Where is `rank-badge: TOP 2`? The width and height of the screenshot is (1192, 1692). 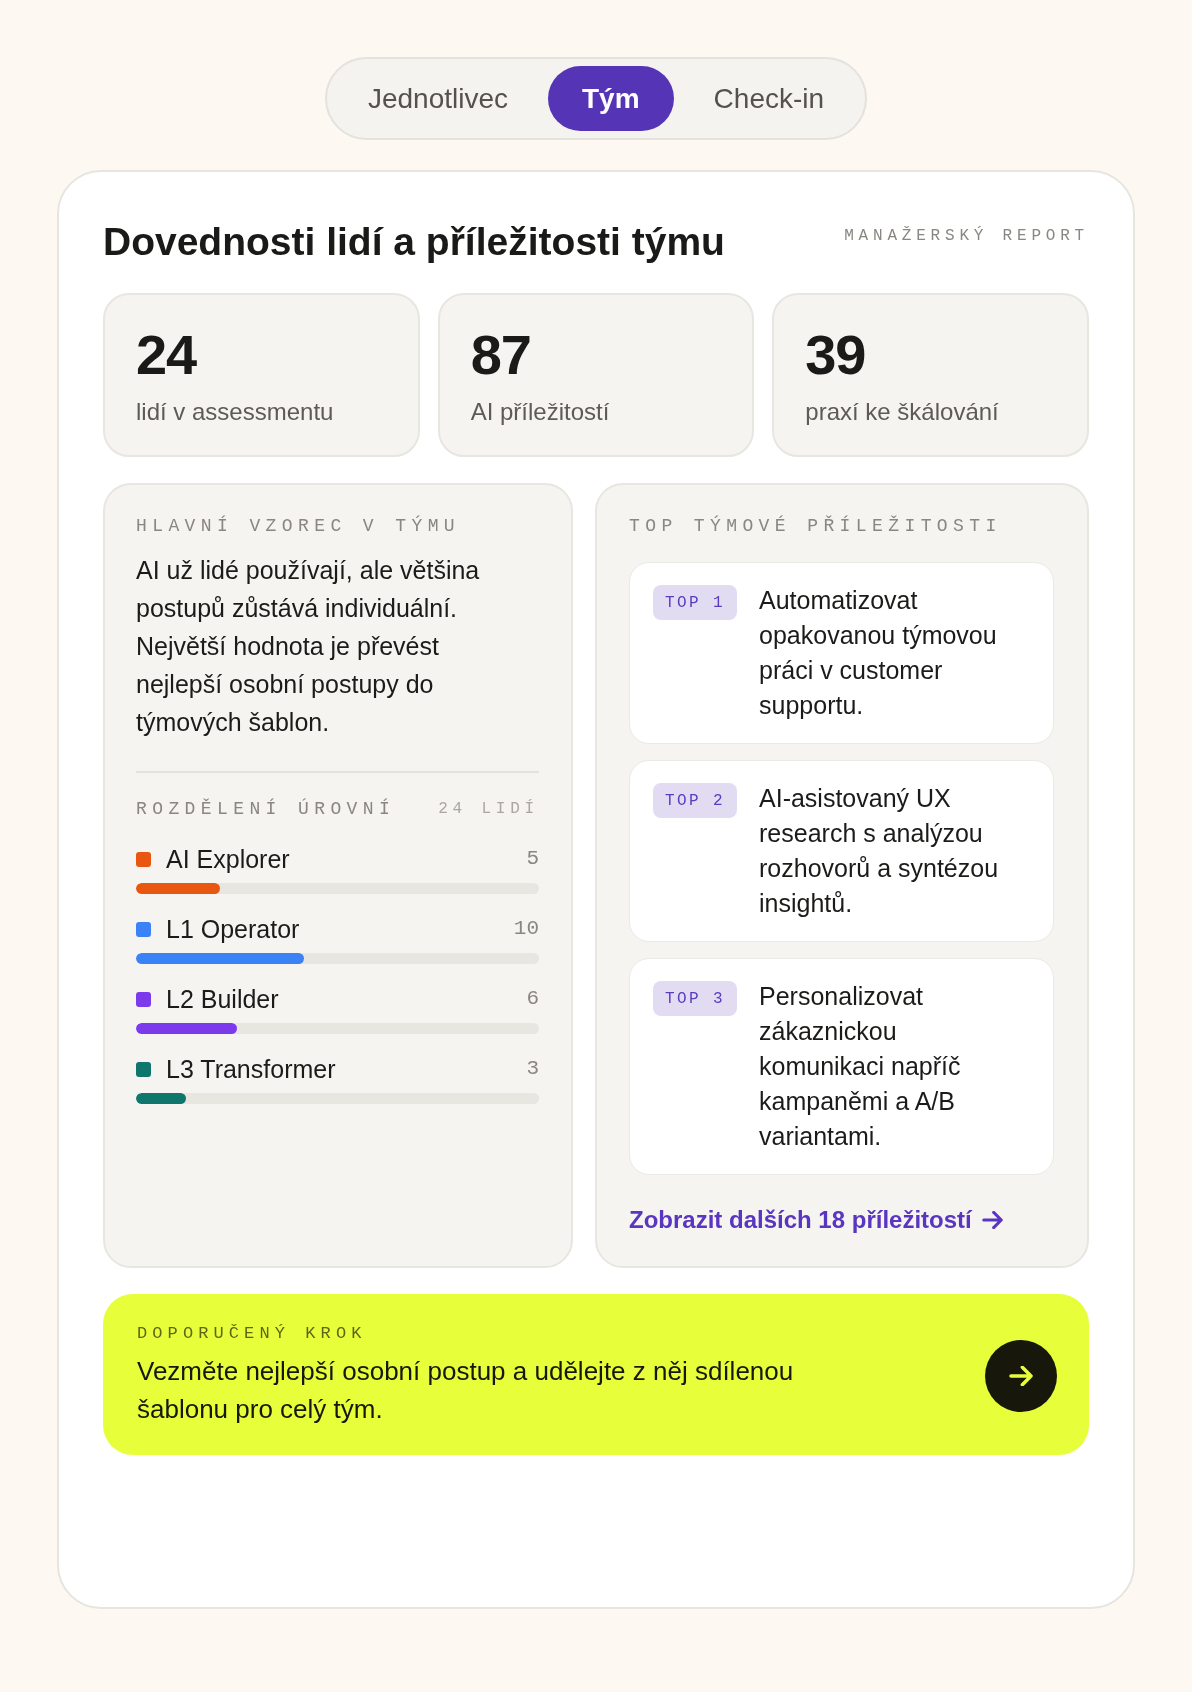
rank-badge: TOP 2 is located at coordinates (695, 800).